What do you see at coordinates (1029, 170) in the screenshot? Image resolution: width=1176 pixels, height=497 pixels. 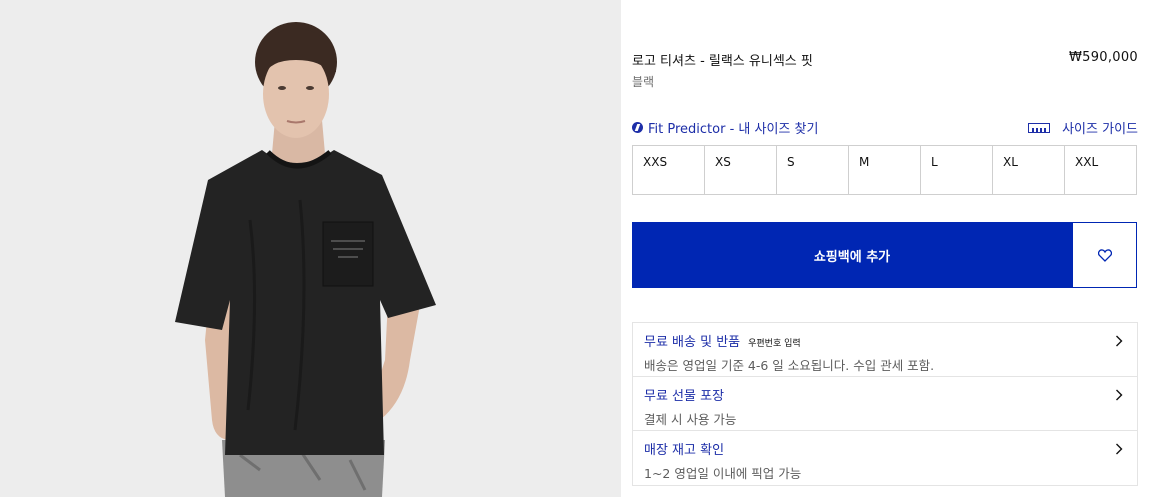 I see `size-option-xl: XL` at bounding box center [1029, 170].